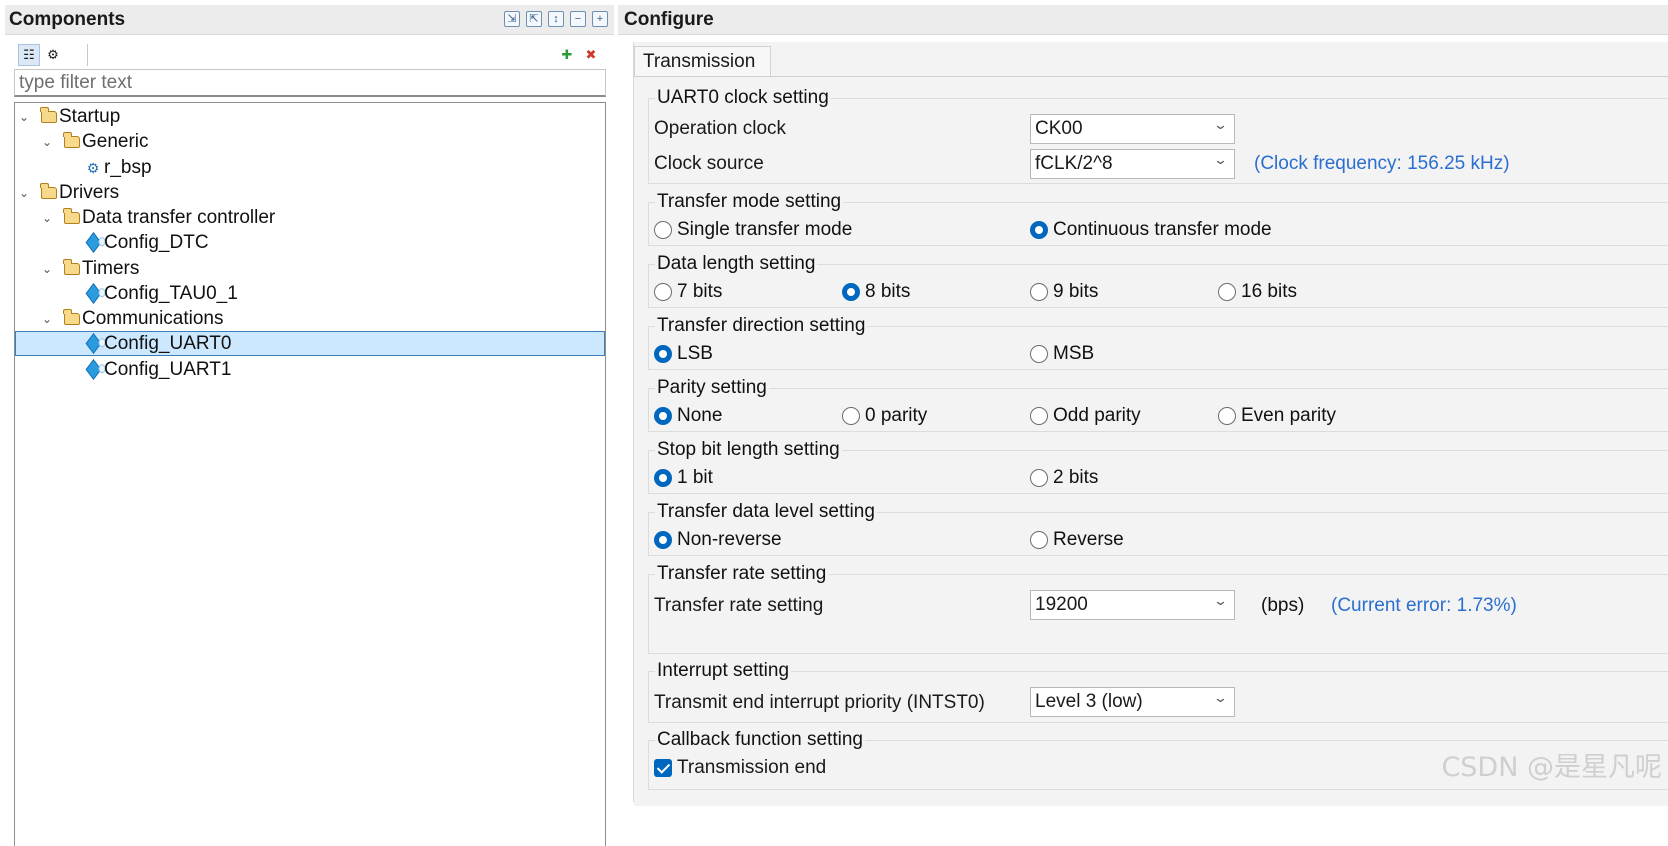 The width and height of the screenshot is (1668, 846). What do you see at coordinates (1088, 539) in the screenshot?
I see `radio-label: Reverse` at bounding box center [1088, 539].